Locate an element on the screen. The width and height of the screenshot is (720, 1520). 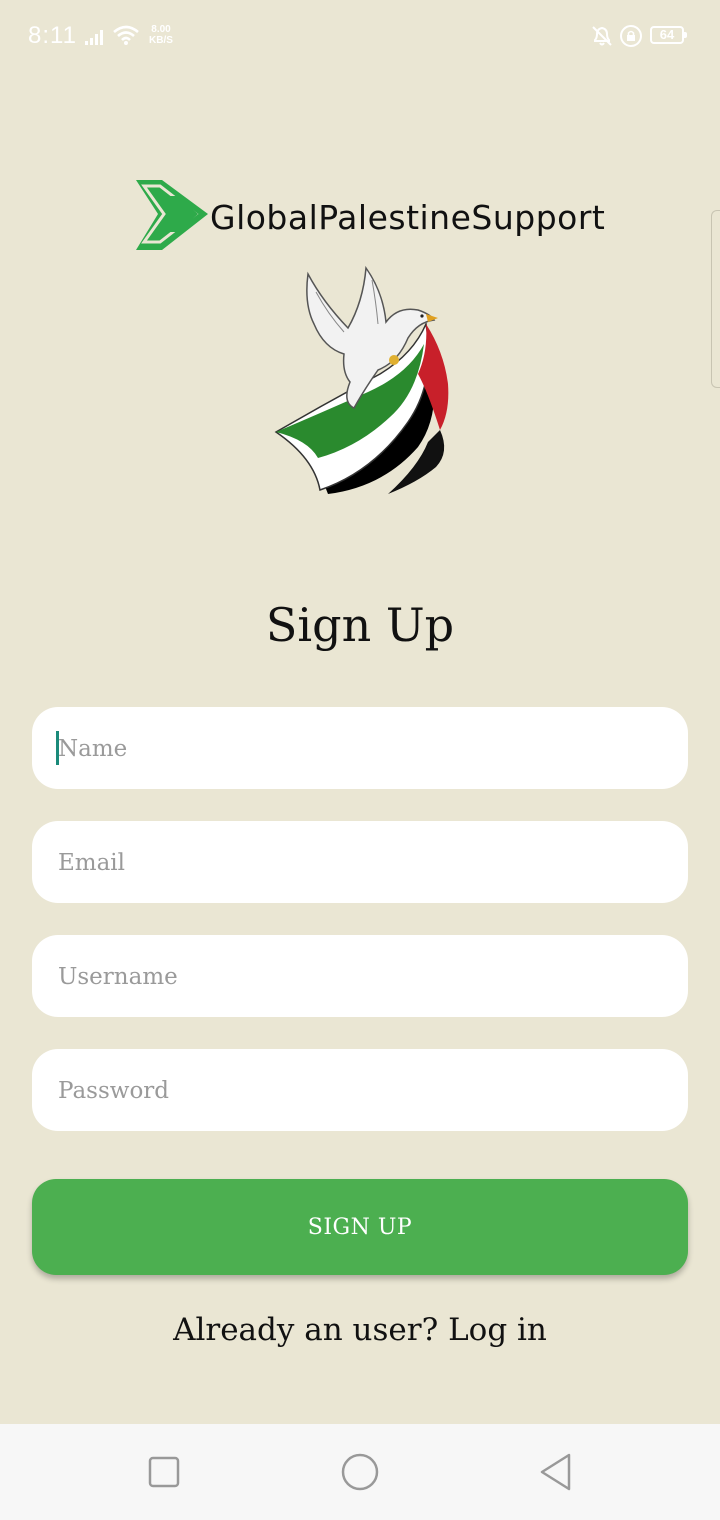
name-input is located at coordinates (358, 749).